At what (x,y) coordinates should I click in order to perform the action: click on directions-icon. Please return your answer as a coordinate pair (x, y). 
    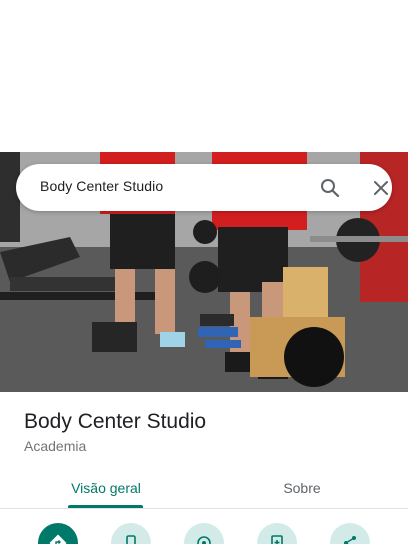
    Looking at the image, I should click on (58, 539).